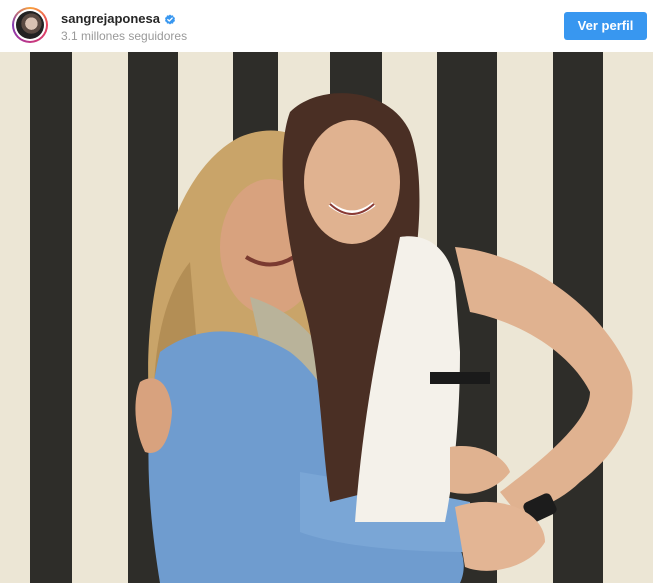 The image size is (653, 583). What do you see at coordinates (124, 36) in the screenshot?
I see `follower-count: 3.1 millones seguidores` at bounding box center [124, 36].